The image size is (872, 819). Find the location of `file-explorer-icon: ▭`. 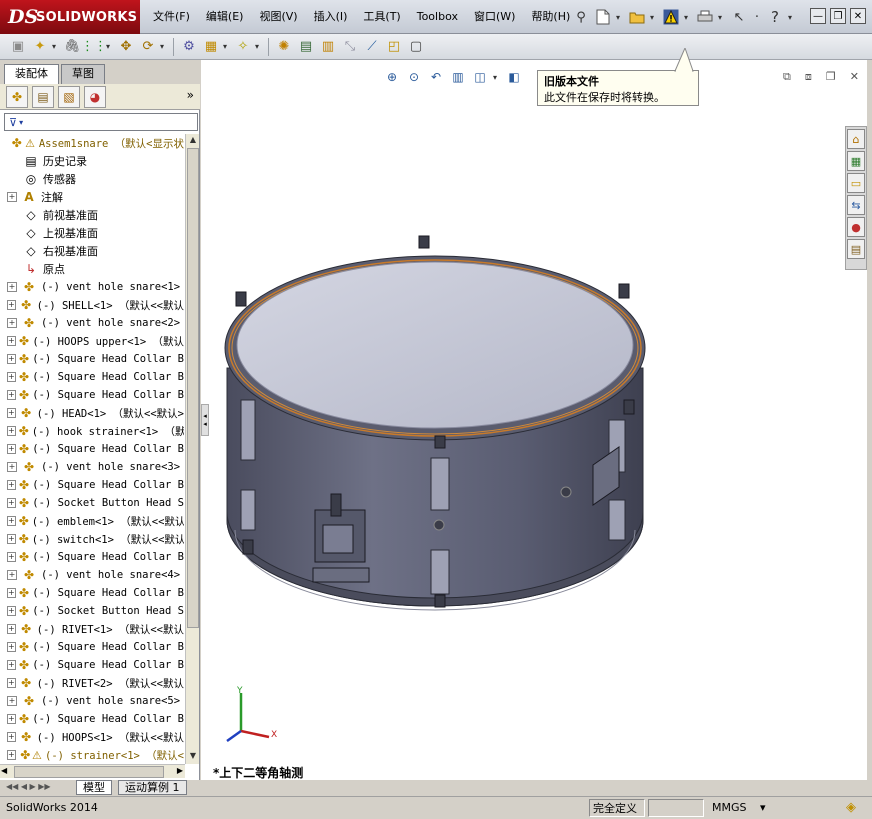

file-explorer-icon: ▭ is located at coordinates (856, 183).